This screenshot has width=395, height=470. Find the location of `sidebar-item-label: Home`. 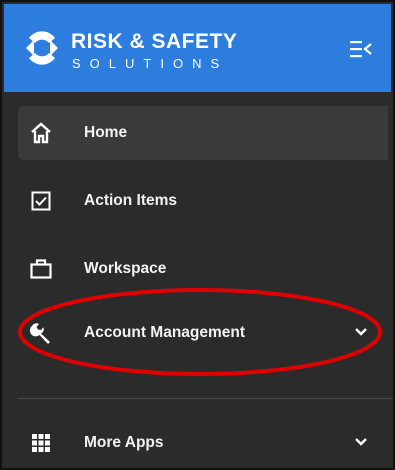

sidebar-item-label: Home is located at coordinates (106, 132).